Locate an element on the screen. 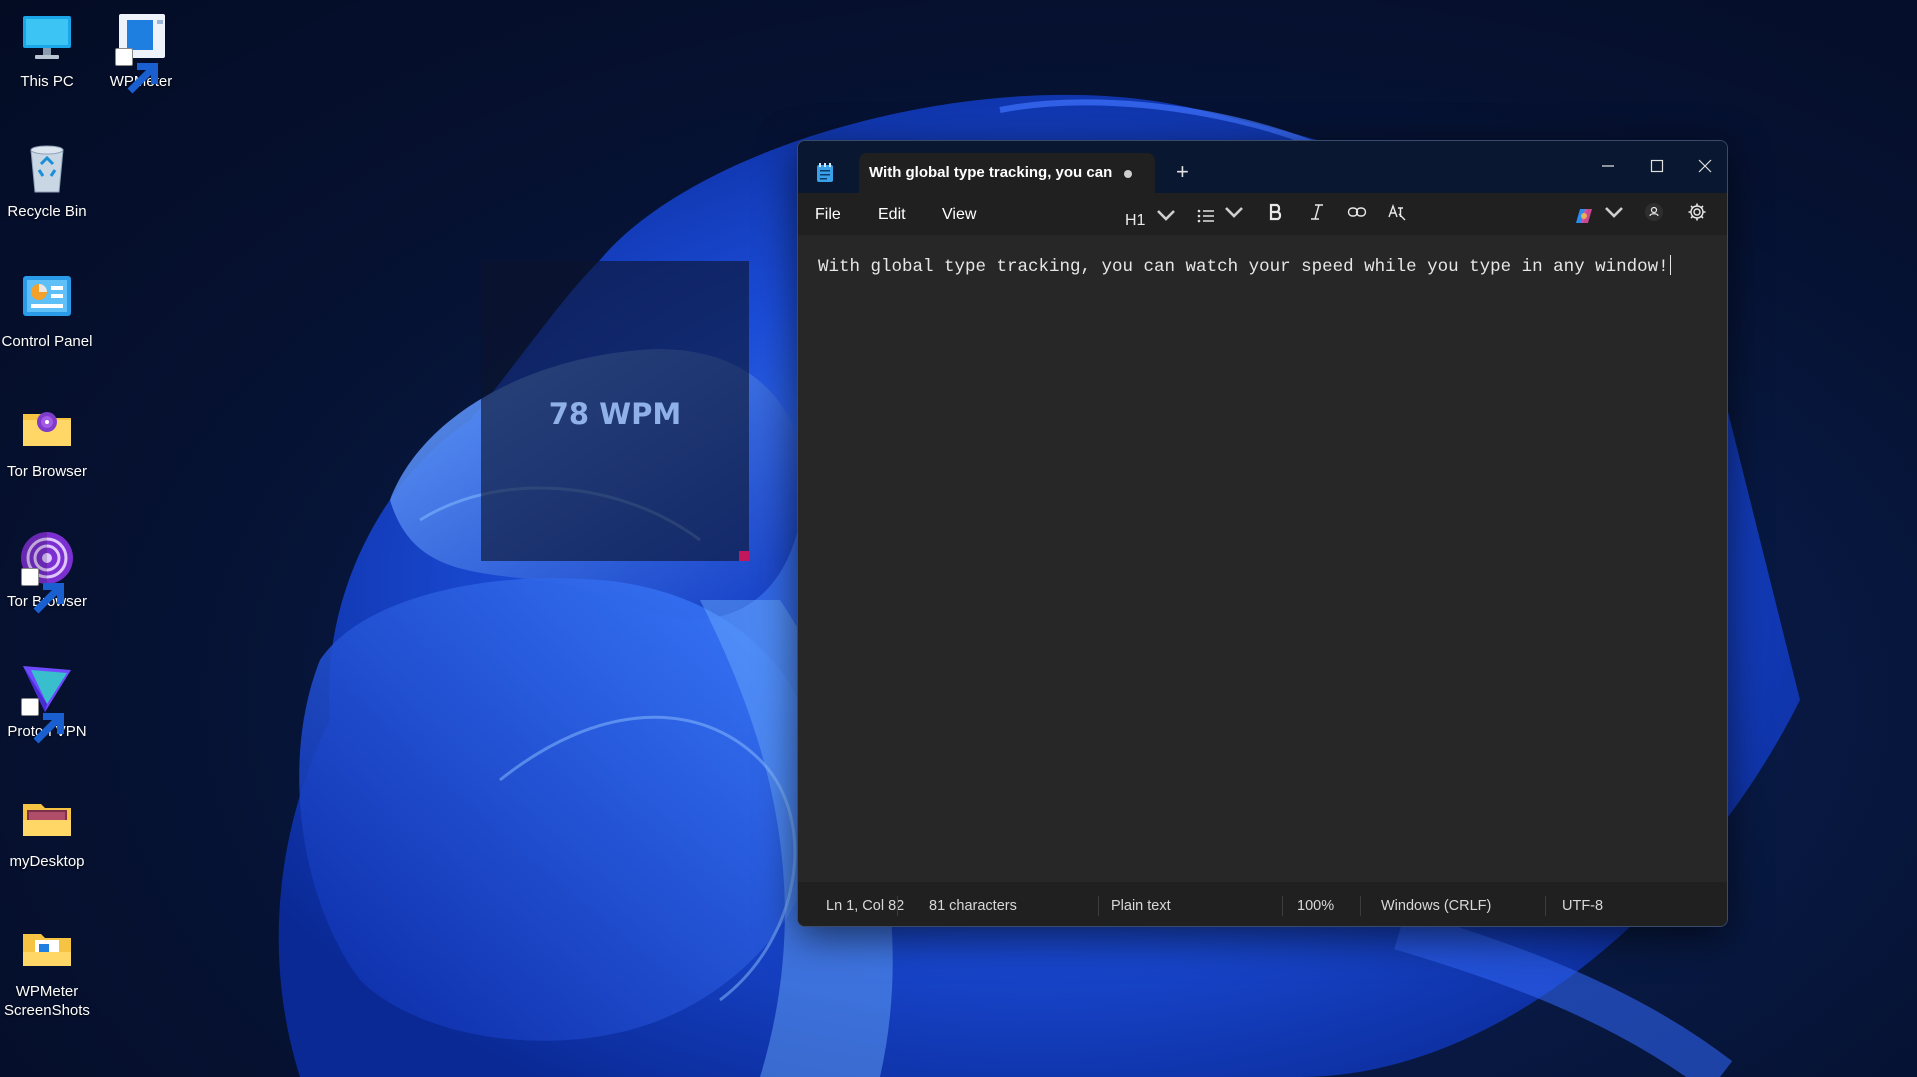 The image size is (1917, 1077). document-tab: With global type tracking, you can is located at coordinates (1007, 173).